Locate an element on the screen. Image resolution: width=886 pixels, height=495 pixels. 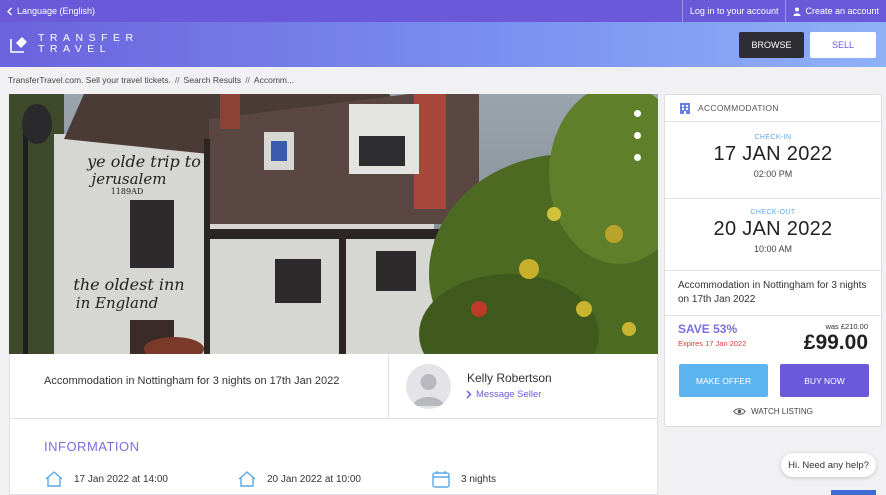
login-link: Log in to your account is located at coordinates (733, 11).